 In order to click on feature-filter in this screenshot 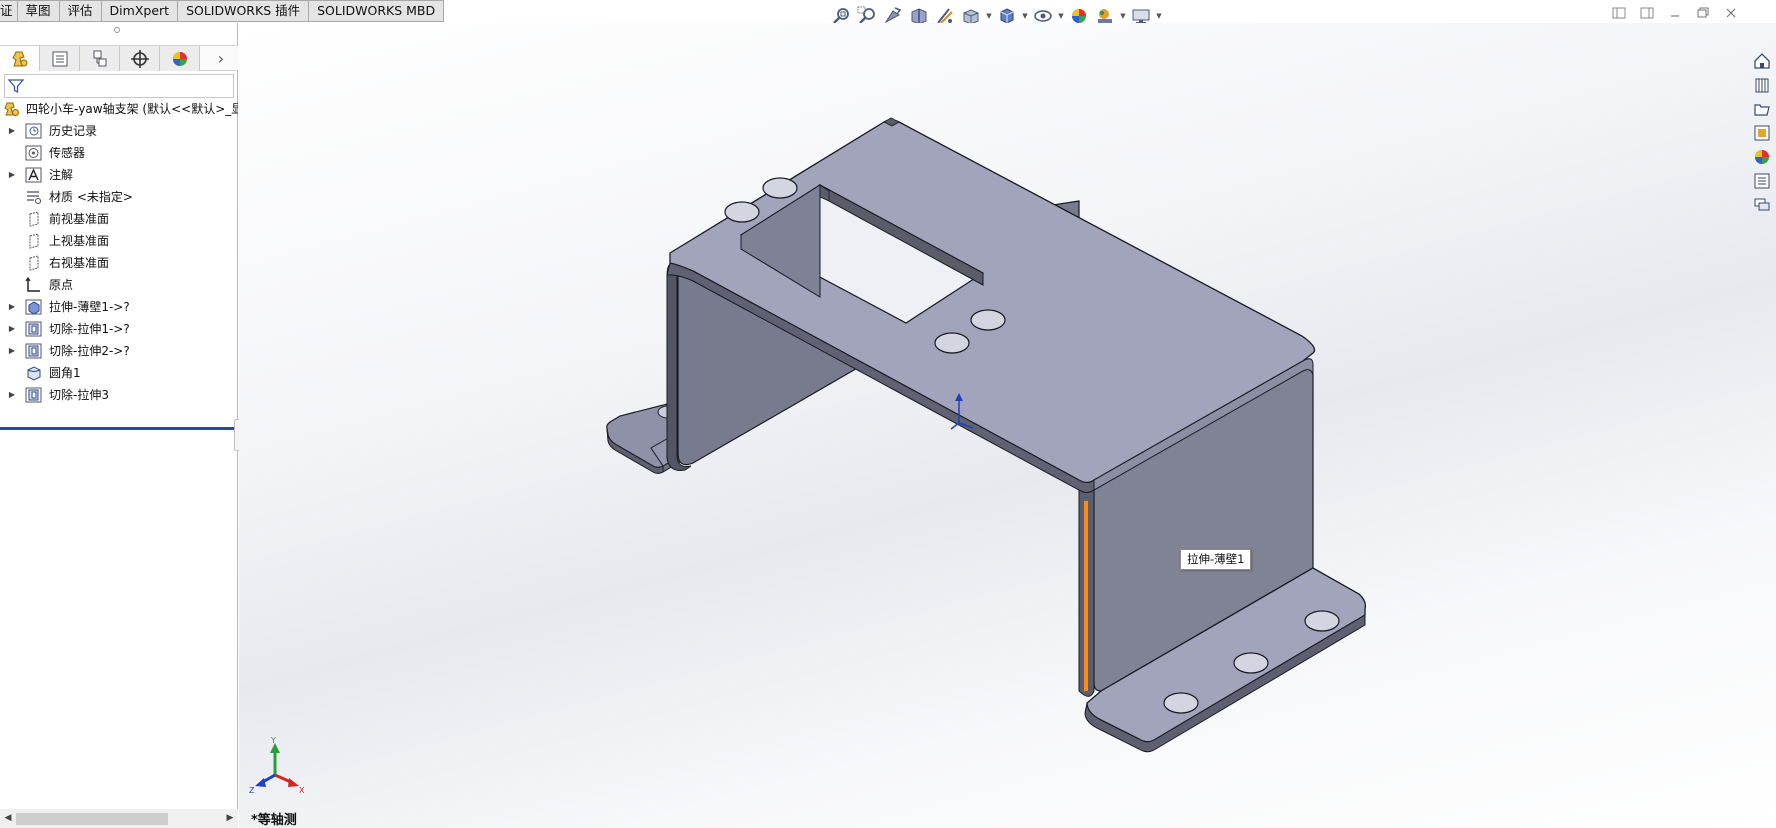, I will do `click(119, 86)`.